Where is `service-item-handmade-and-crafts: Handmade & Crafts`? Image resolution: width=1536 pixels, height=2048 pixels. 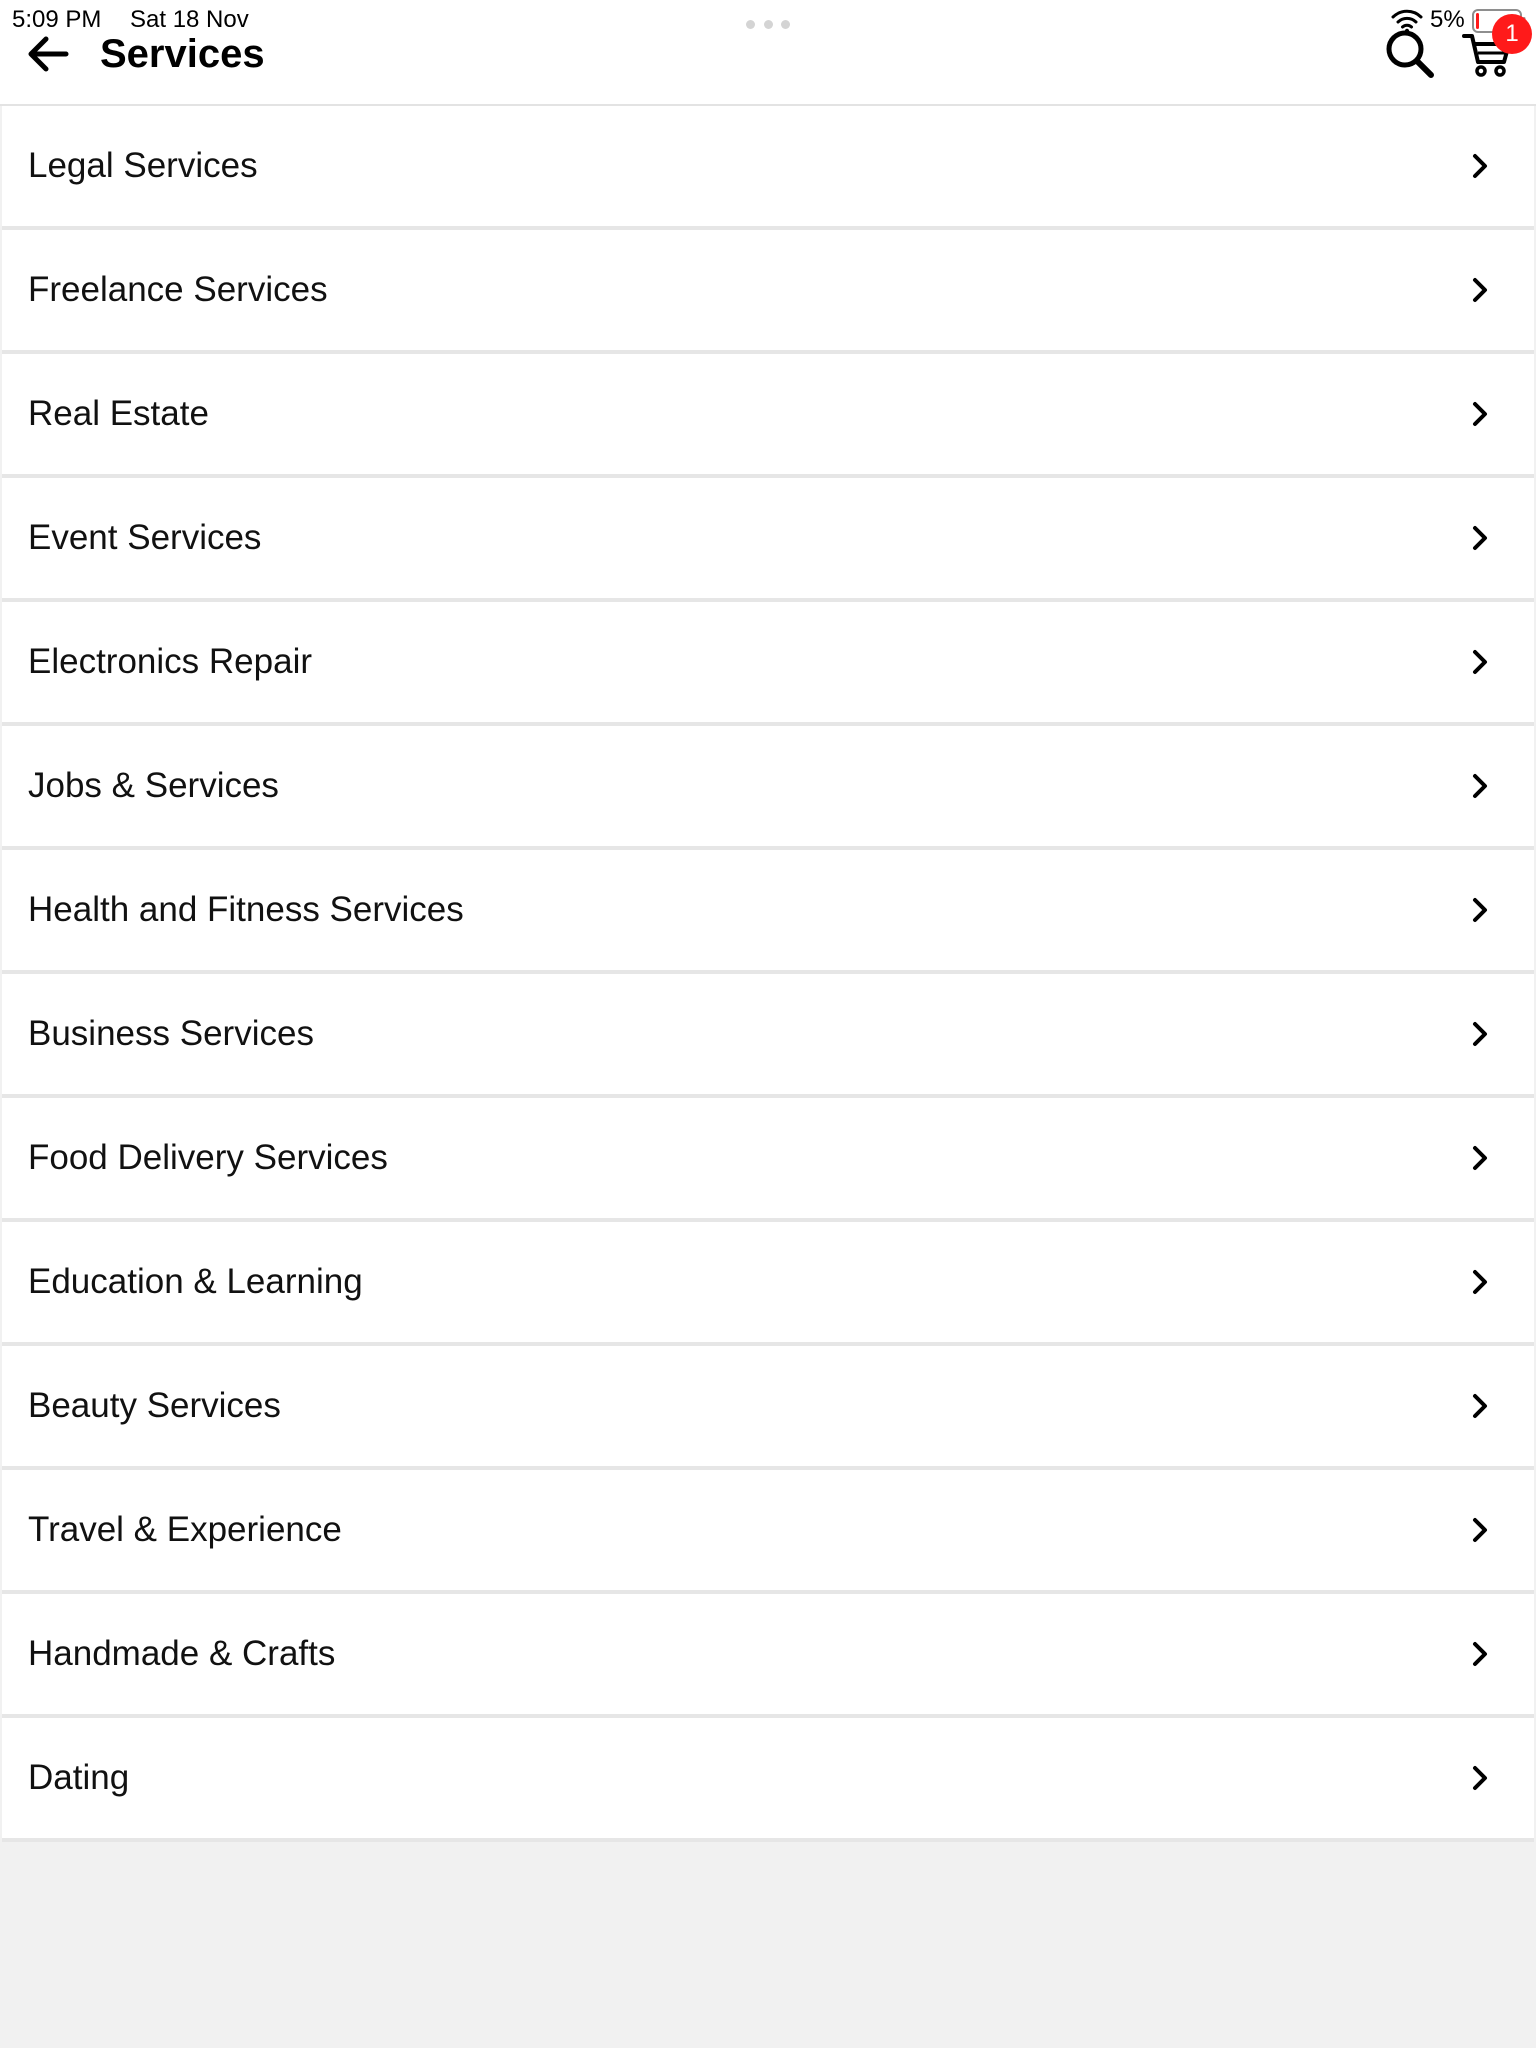 service-item-handmade-and-crafts: Handmade & Crafts is located at coordinates (768, 1656).